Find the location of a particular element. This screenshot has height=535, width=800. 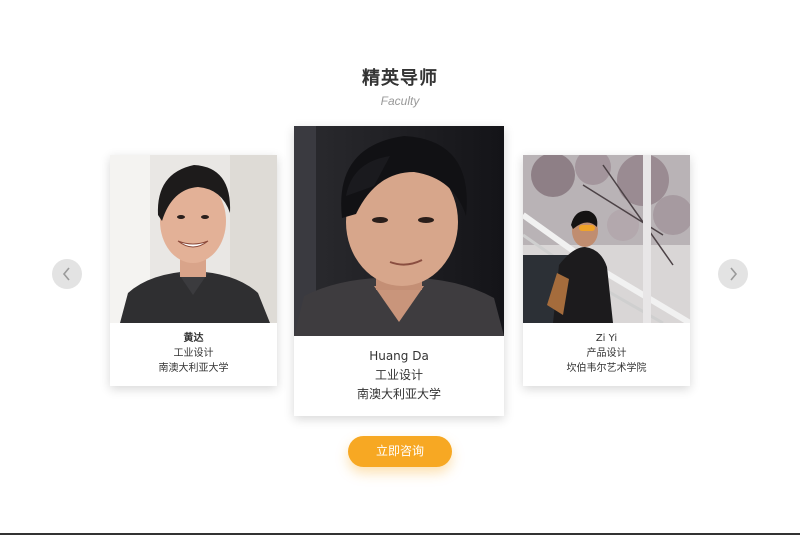

portrait-smiling-man-icon is located at coordinates (193, 239).